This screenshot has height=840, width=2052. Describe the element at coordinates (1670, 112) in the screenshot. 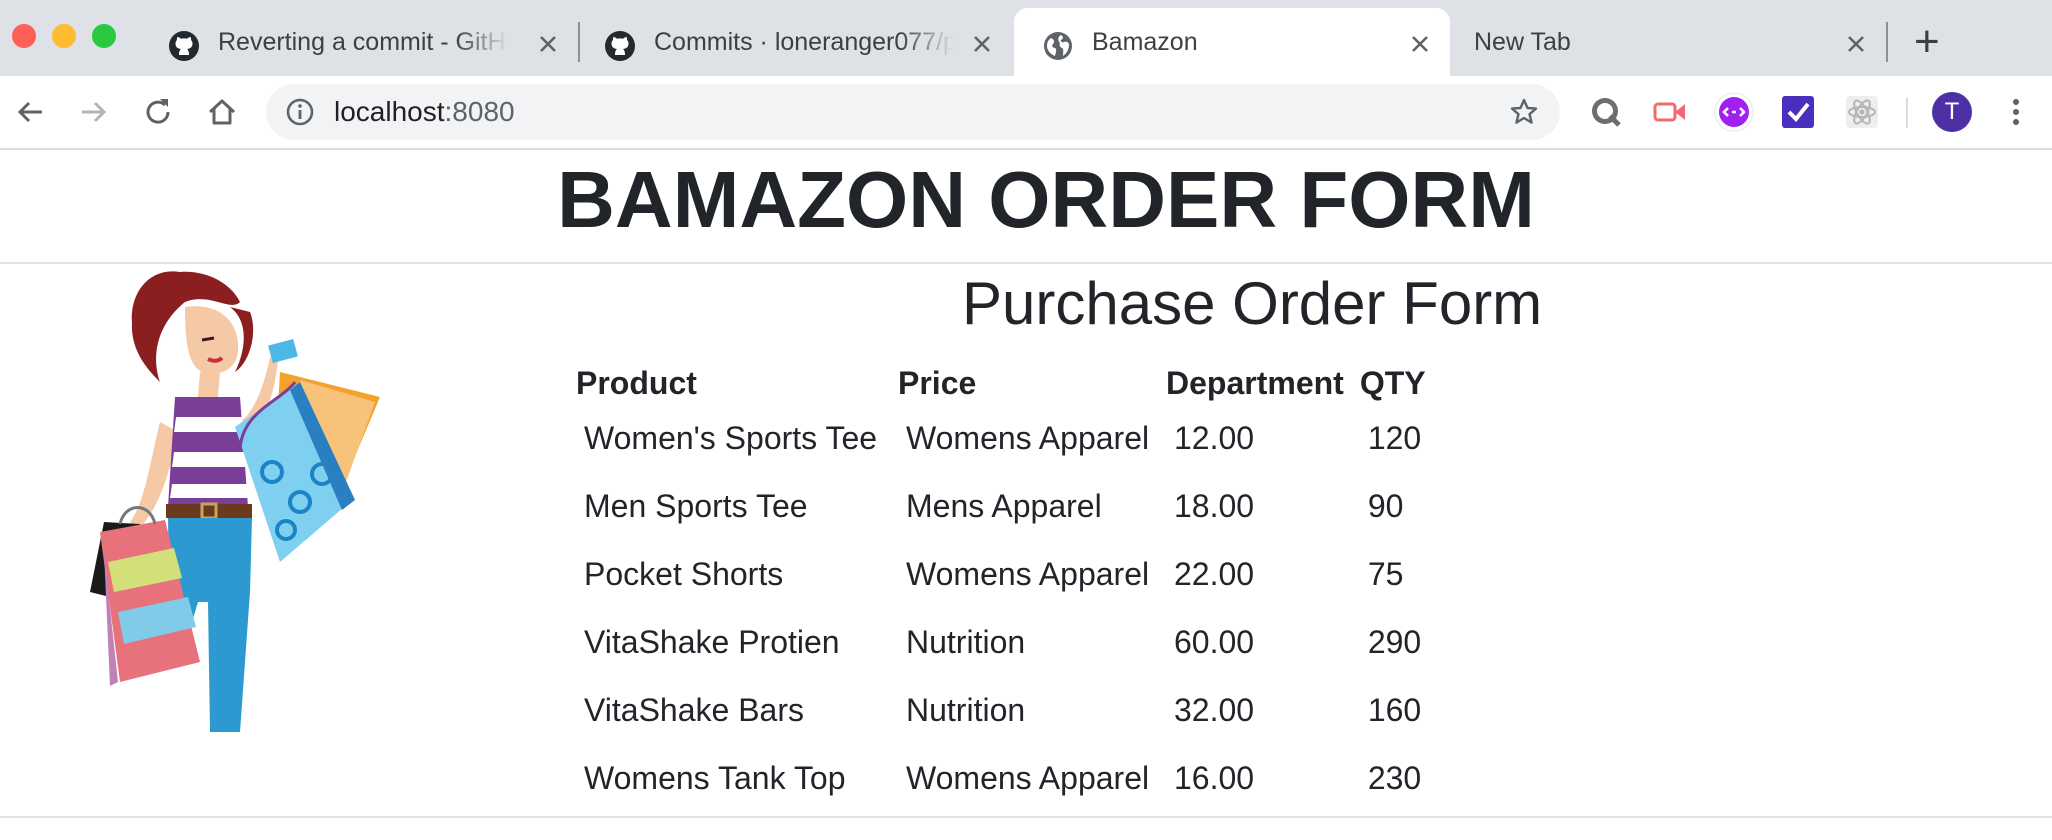

I see `extension-video-icon` at that location.